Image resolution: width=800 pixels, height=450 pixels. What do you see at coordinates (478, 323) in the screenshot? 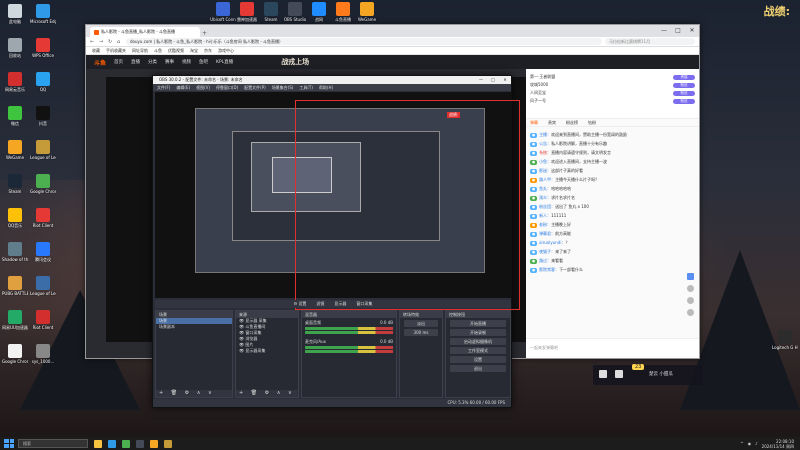
I see `obs-control-button: 开始直播` at bounding box center [478, 323].